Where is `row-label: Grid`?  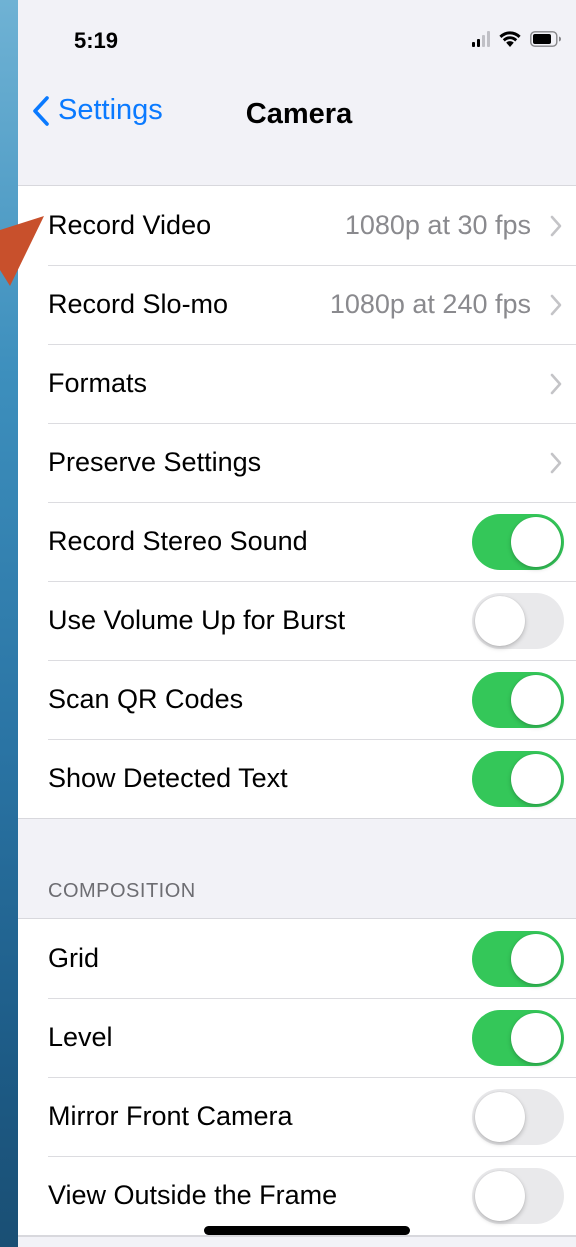
row-label: Grid is located at coordinates (74, 958).